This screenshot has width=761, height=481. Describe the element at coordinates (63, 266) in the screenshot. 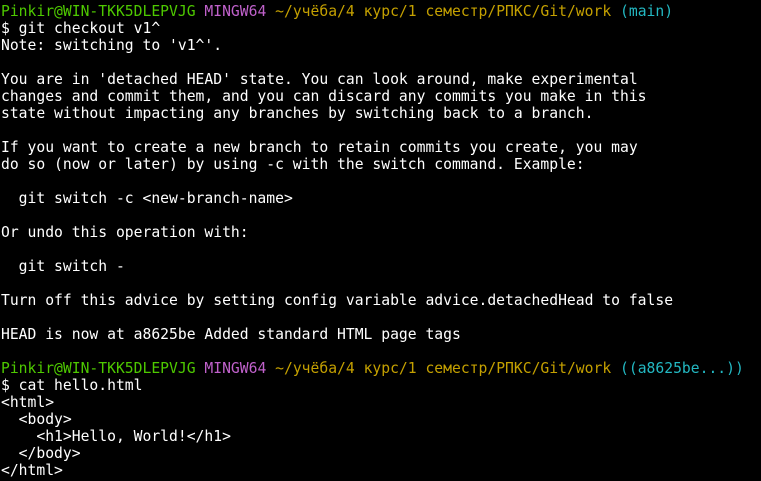

I see `output-line: git switch -` at that location.